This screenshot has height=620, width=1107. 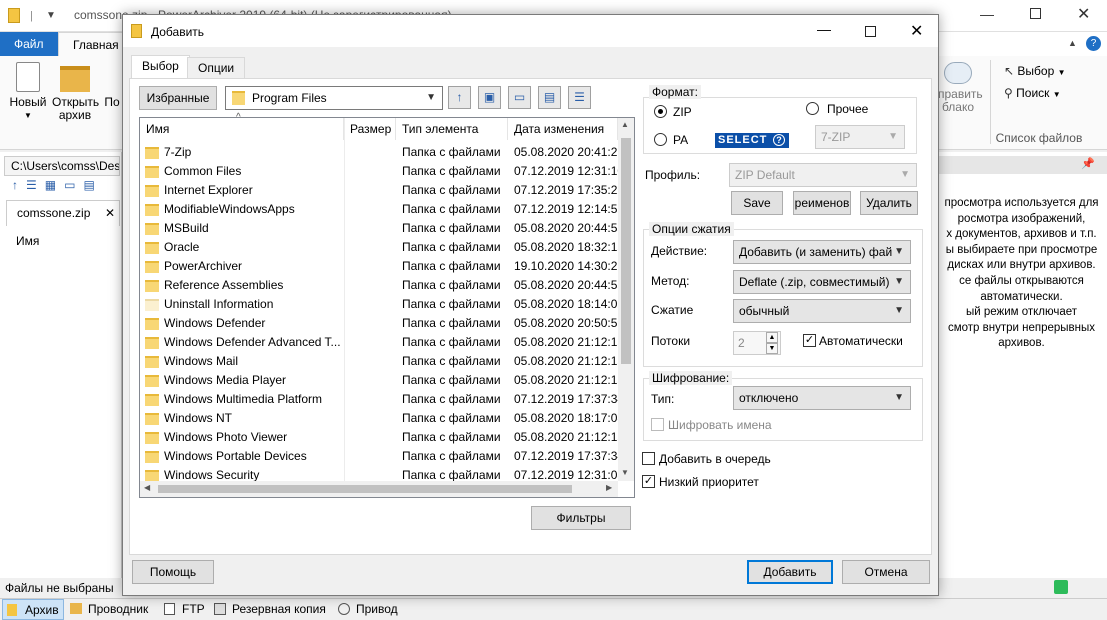 I want to click on tab-select: Выбор, so click(x=160, y=67).